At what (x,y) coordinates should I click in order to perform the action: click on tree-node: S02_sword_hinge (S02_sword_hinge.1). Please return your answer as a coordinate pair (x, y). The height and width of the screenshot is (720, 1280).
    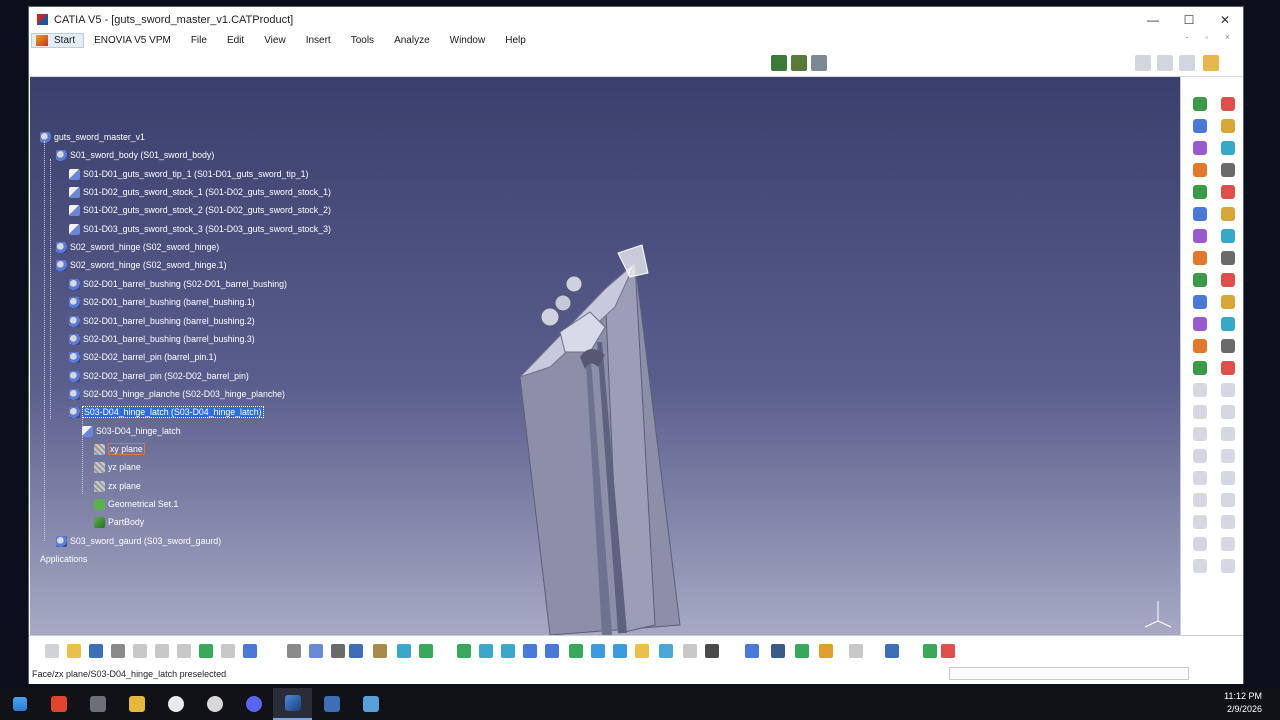
    Looking at the image, I should click on (141, 265).